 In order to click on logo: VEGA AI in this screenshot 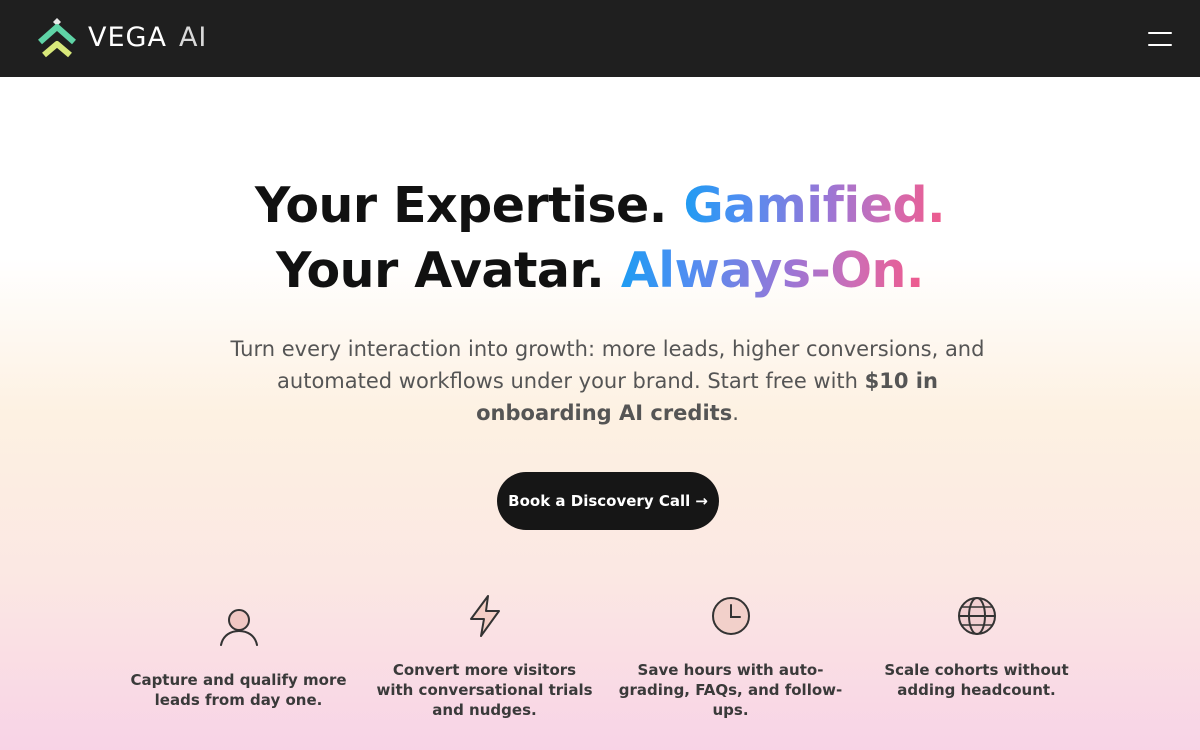, I will do `click(121, 37)`.